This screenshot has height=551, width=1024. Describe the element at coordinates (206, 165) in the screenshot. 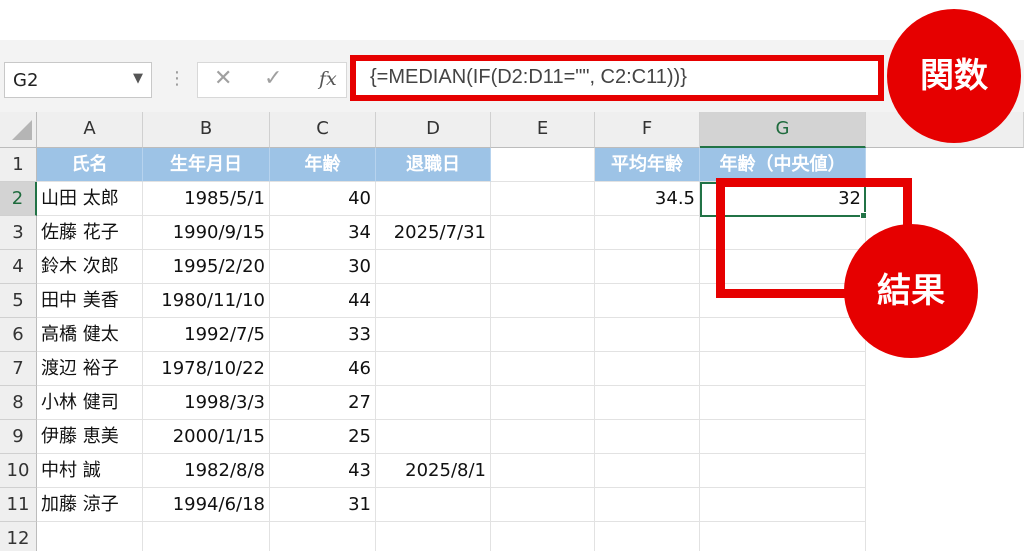

I see `cell-b1: 生年月日` at that location.